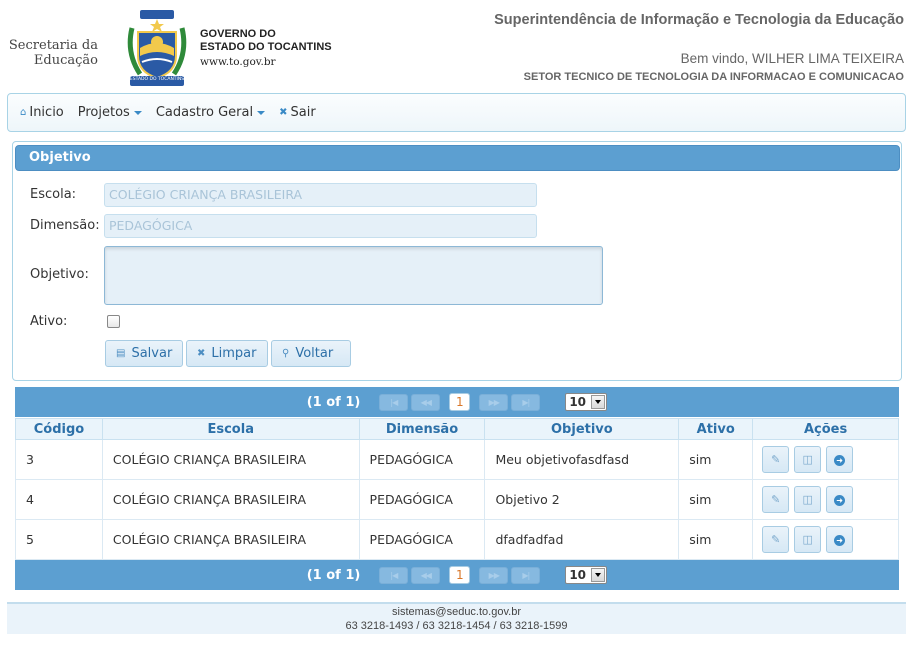  What do you see at coordinates (23, 112) in the screenshot?
I see `home-icon: ⌂` at bounding box center [23, 112].